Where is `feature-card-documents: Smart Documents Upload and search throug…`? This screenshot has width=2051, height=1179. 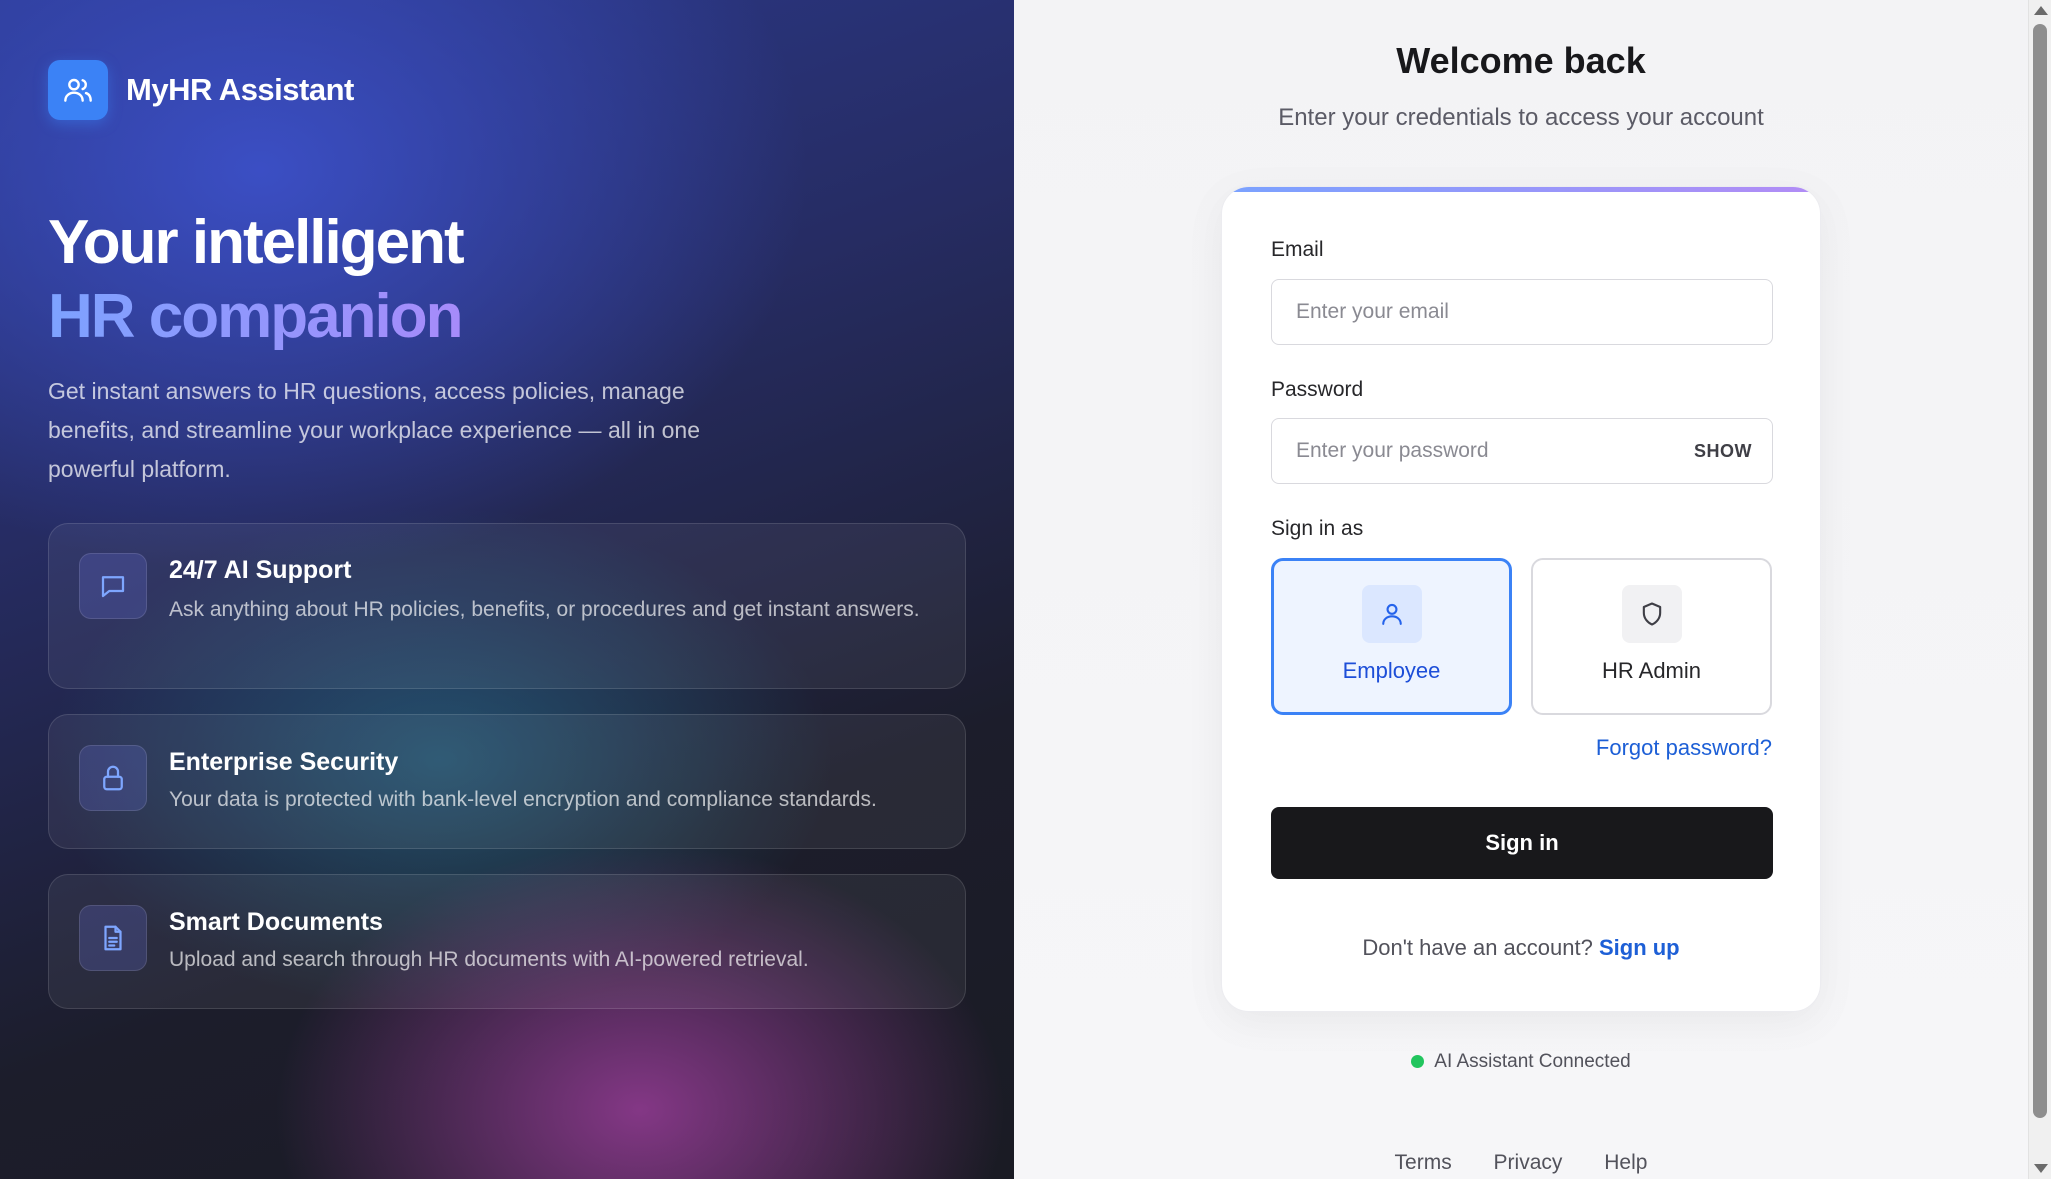 feature-card-documents: Smart Documents Upload and search throug… is located at coordinates (507, 941).